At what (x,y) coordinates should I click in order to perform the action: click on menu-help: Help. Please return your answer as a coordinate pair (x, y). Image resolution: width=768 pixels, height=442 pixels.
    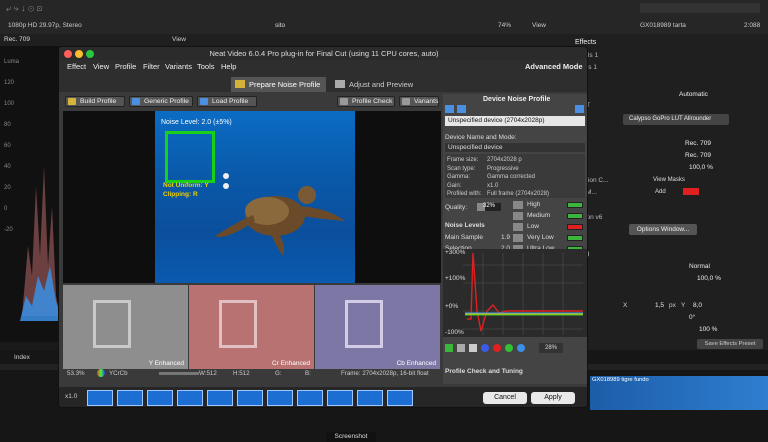
    Looking at the image, I should click on (228, 66).